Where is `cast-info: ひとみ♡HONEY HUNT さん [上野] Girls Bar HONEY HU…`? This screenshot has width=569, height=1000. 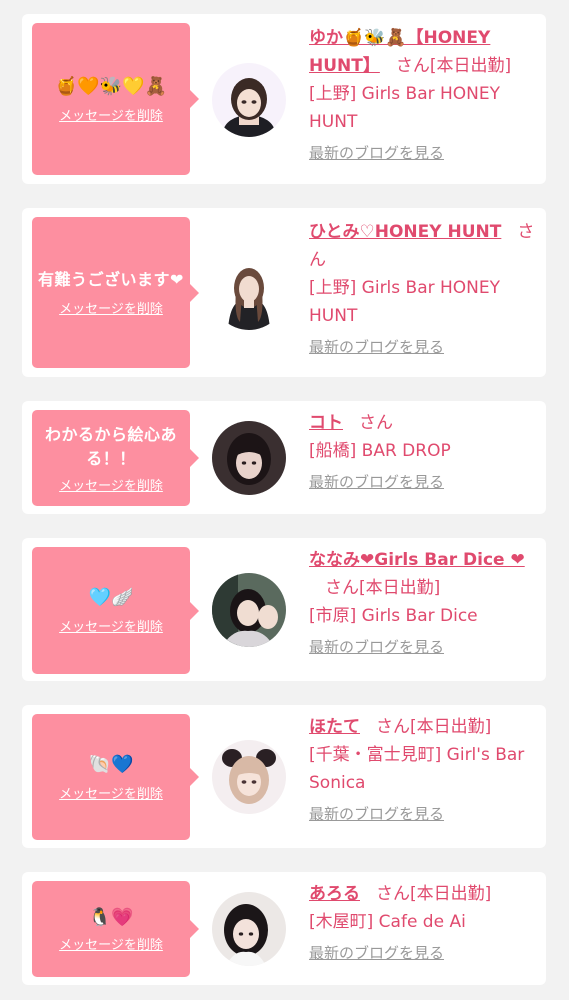 cast-info: ひとみ♡HONEY HUNT さん [上野] Girls Bar HONEY HU… is located at coordinates (423, 287).